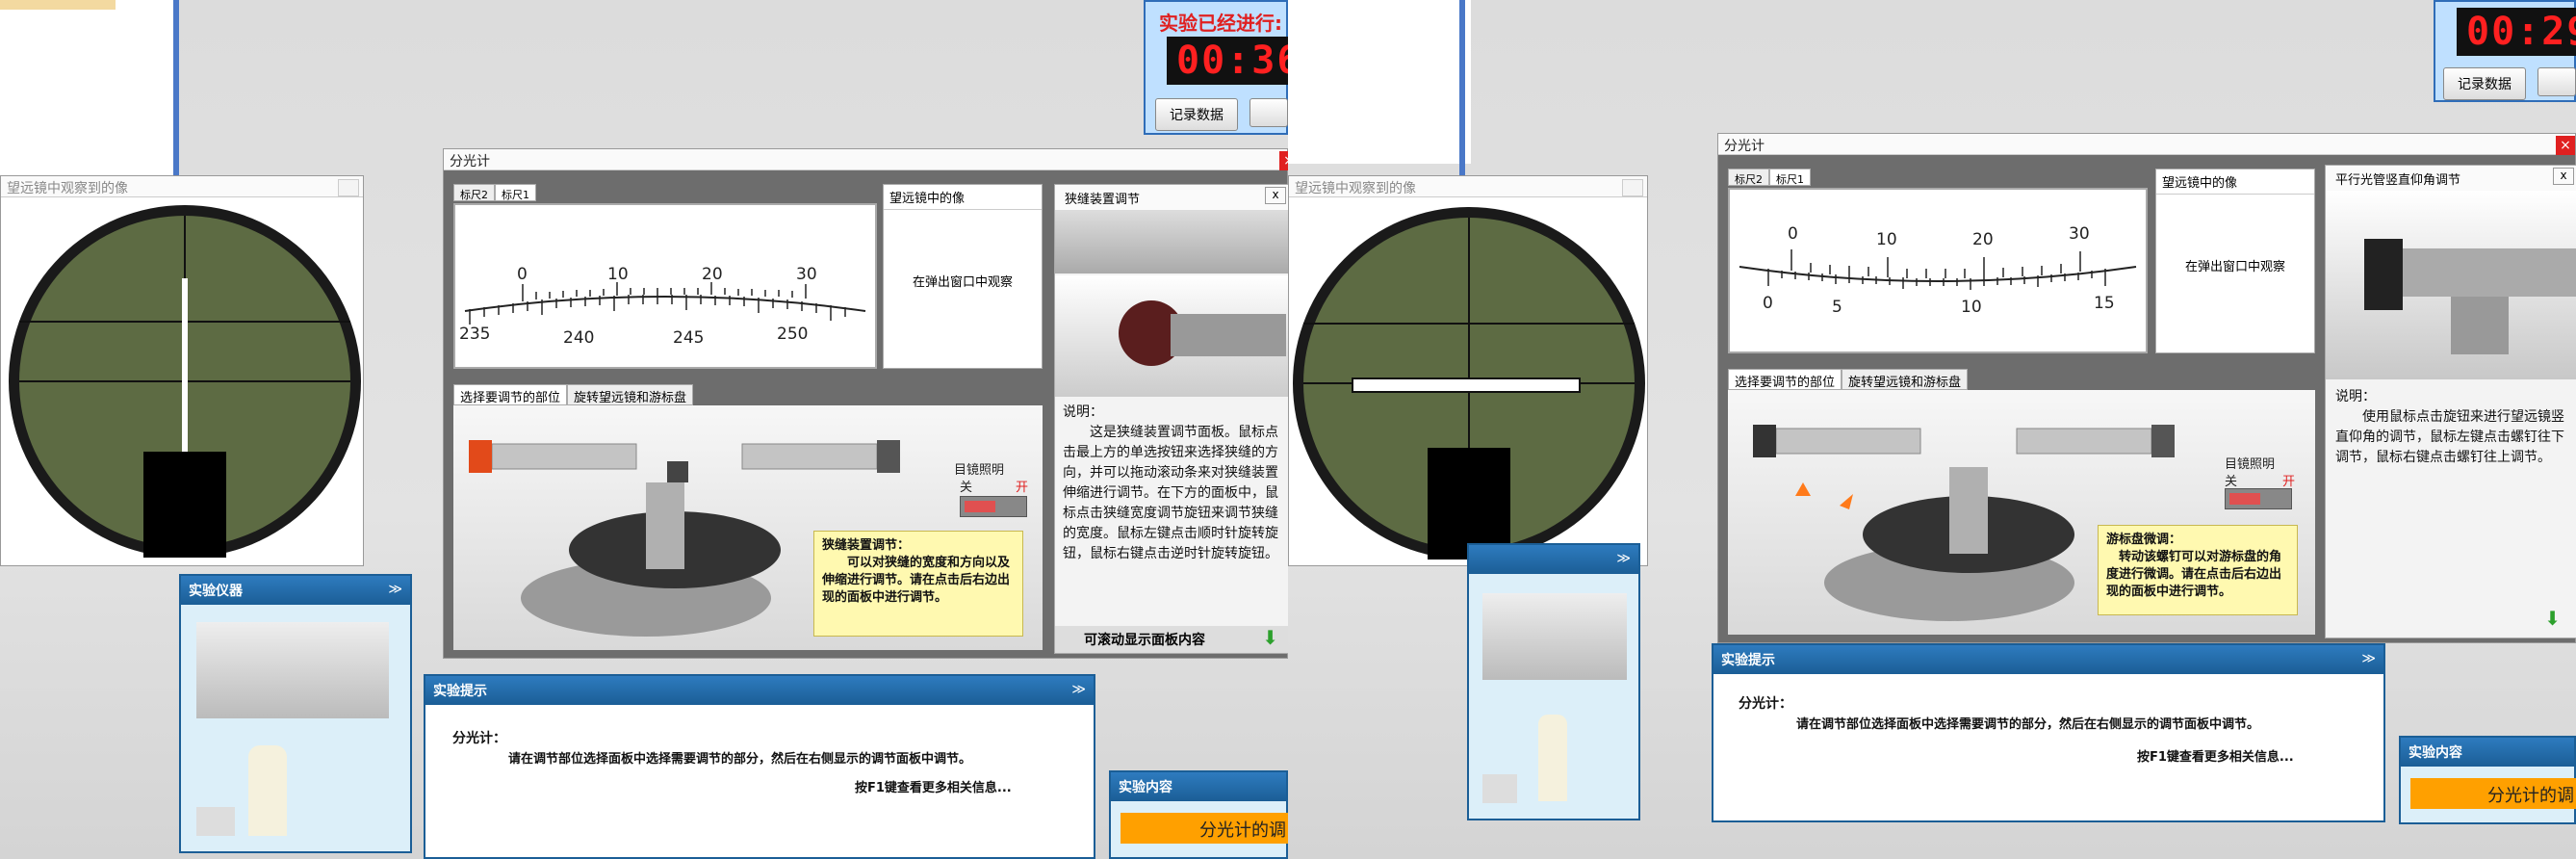  What do you see at coordinates (1203, 333) in the screenshot?
I see `slit-knob-graphic` at bounding box center [1203, 333].